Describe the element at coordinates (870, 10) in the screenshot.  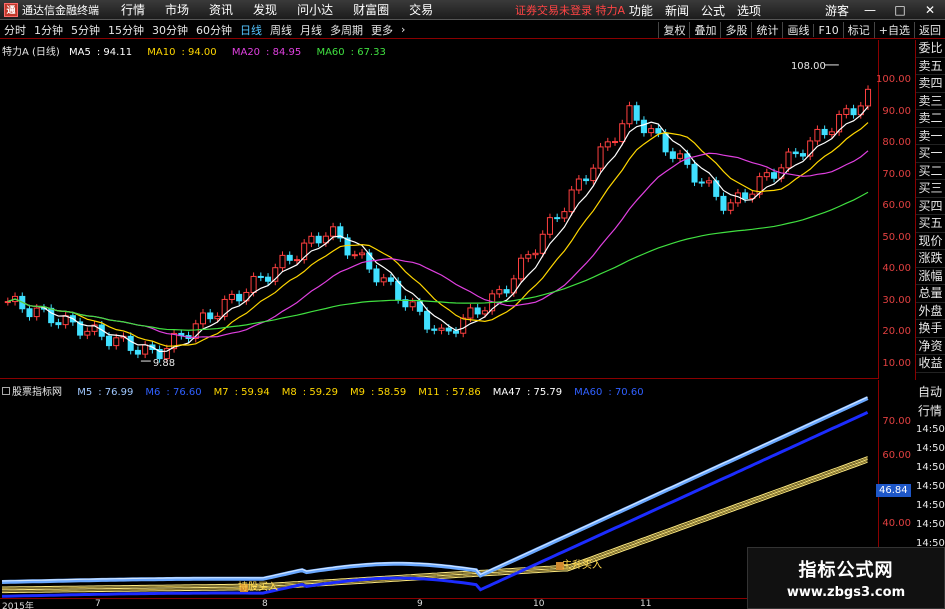
I see `minimize-icon: —` at that location.